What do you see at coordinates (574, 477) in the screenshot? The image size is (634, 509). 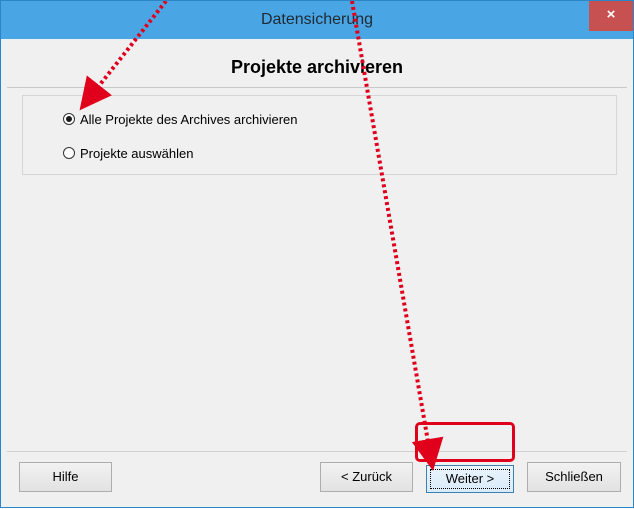 I see `close-dialog-button: Schließen` at bounding box center [574, 477].